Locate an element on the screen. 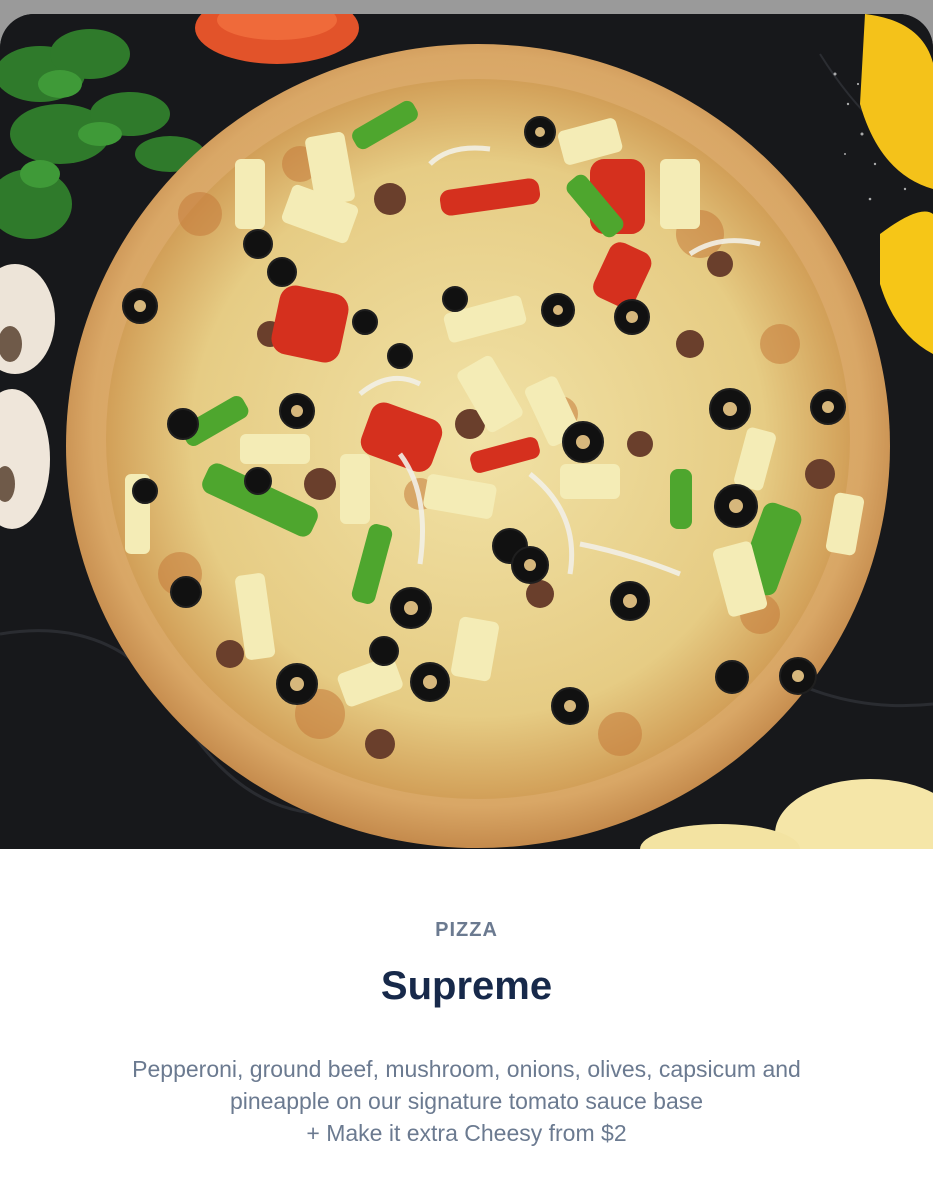  description-line: + Make it extra Cheesy from $2 is located at coordinates (466, 1133).